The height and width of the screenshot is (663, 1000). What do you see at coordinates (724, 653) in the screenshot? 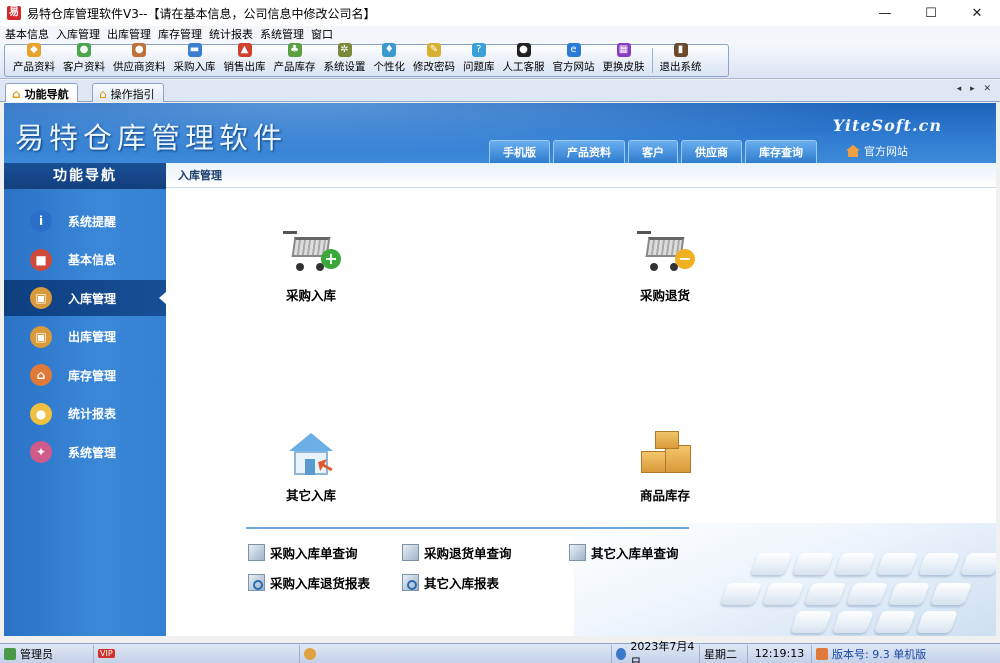
I see `status-weekday: 星期二` at bounding box center [724, 653].